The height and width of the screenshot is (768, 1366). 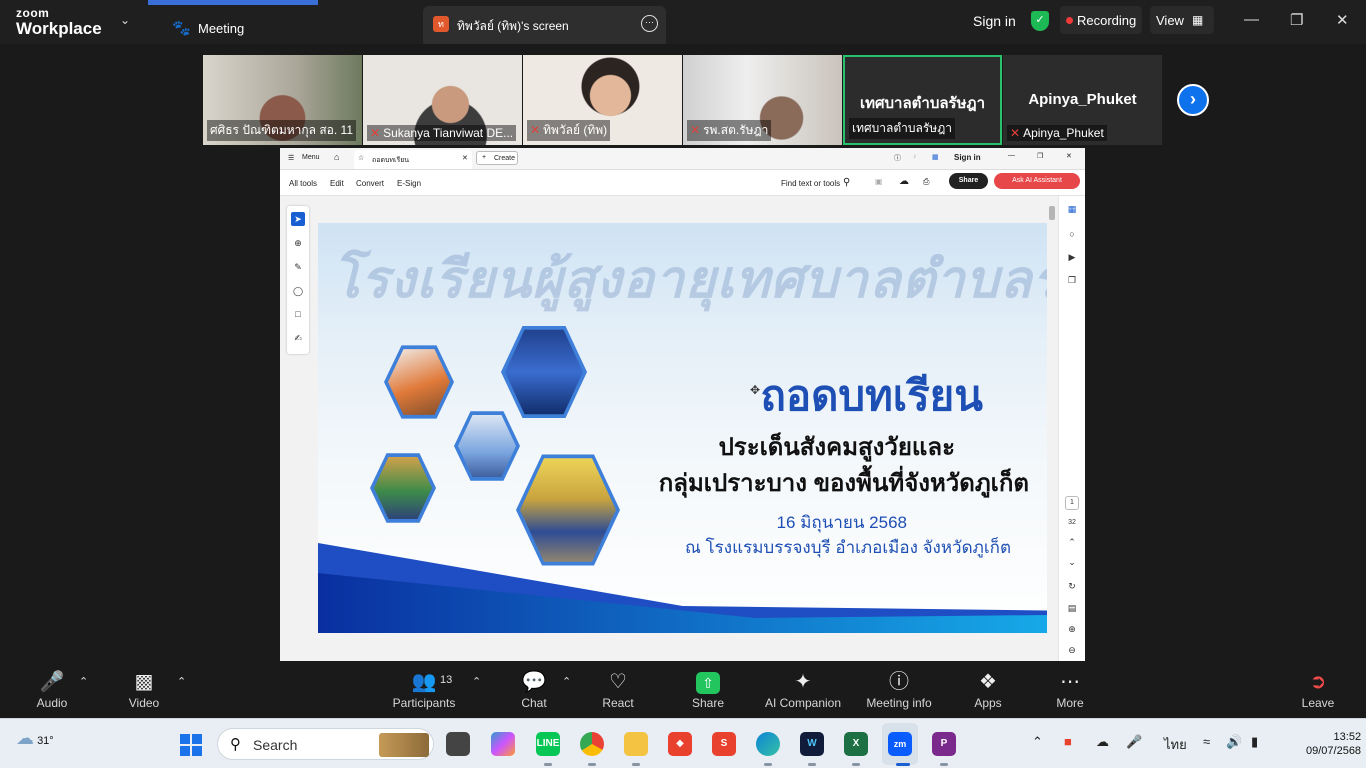 I want to click on zoom-out-icon: ⊖, so click(x=1072, y=650).